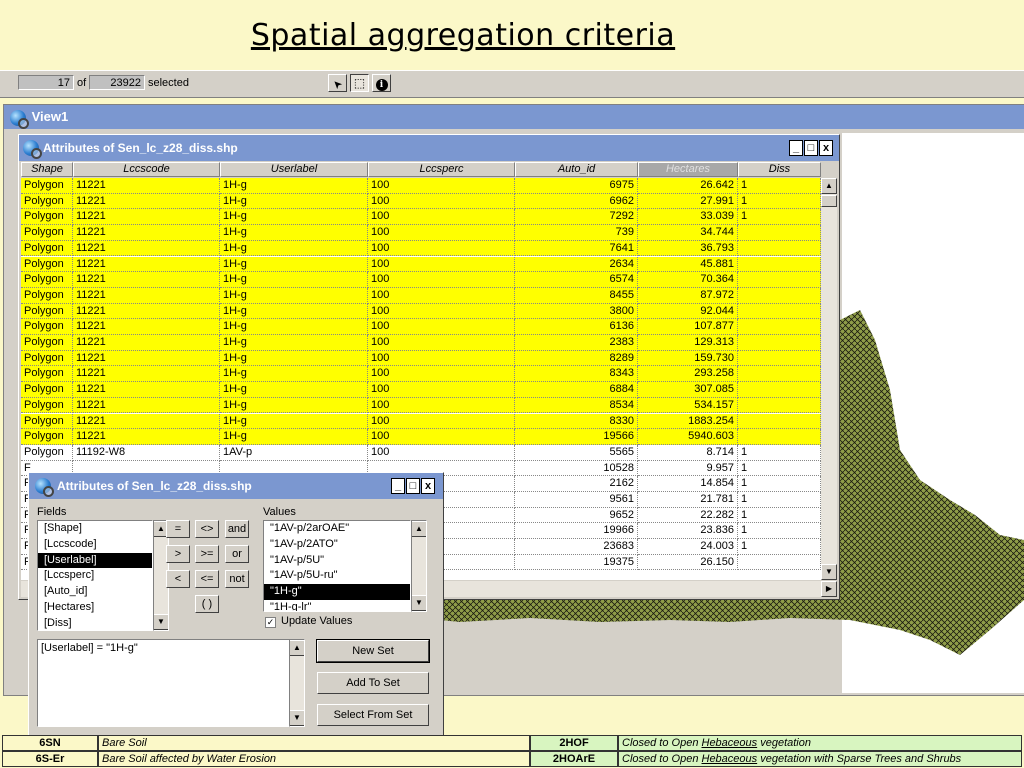 The image size is (1024, 768). What do you see at coordinates (811, 148) in the screenshot?
I see `maximize-button: □` at bounding box center [811, 148].